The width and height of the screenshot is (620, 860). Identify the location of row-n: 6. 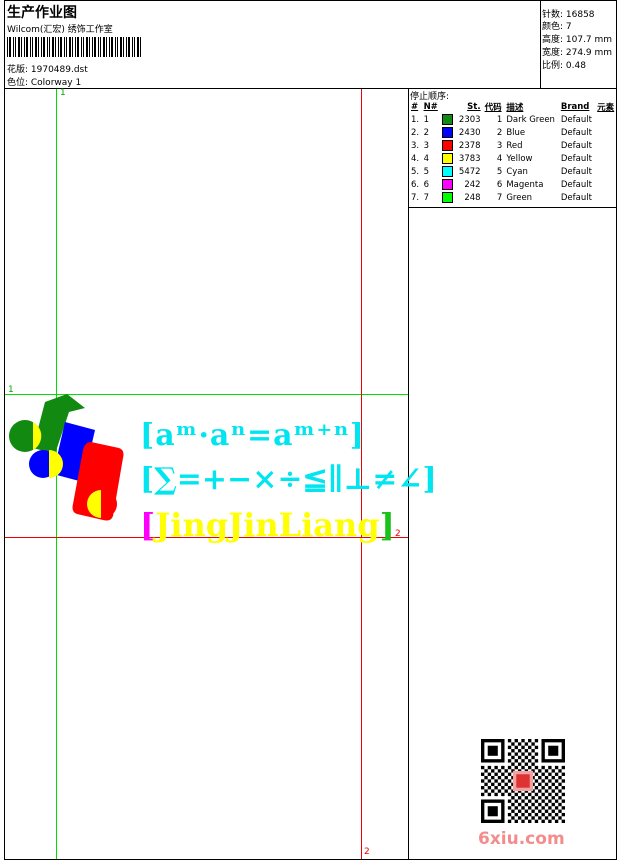
(426, 184).